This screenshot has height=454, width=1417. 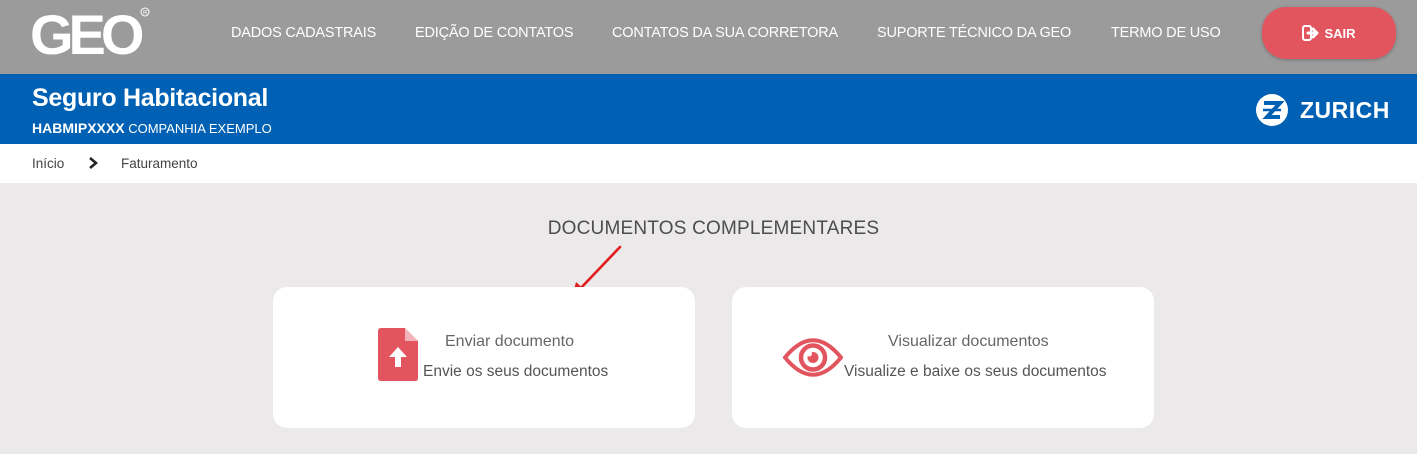 What do you see at coordinates (708, 163) in the screenshot?
I see `breadcrumb: Início Faturamento` at bounding box center [708, 163].